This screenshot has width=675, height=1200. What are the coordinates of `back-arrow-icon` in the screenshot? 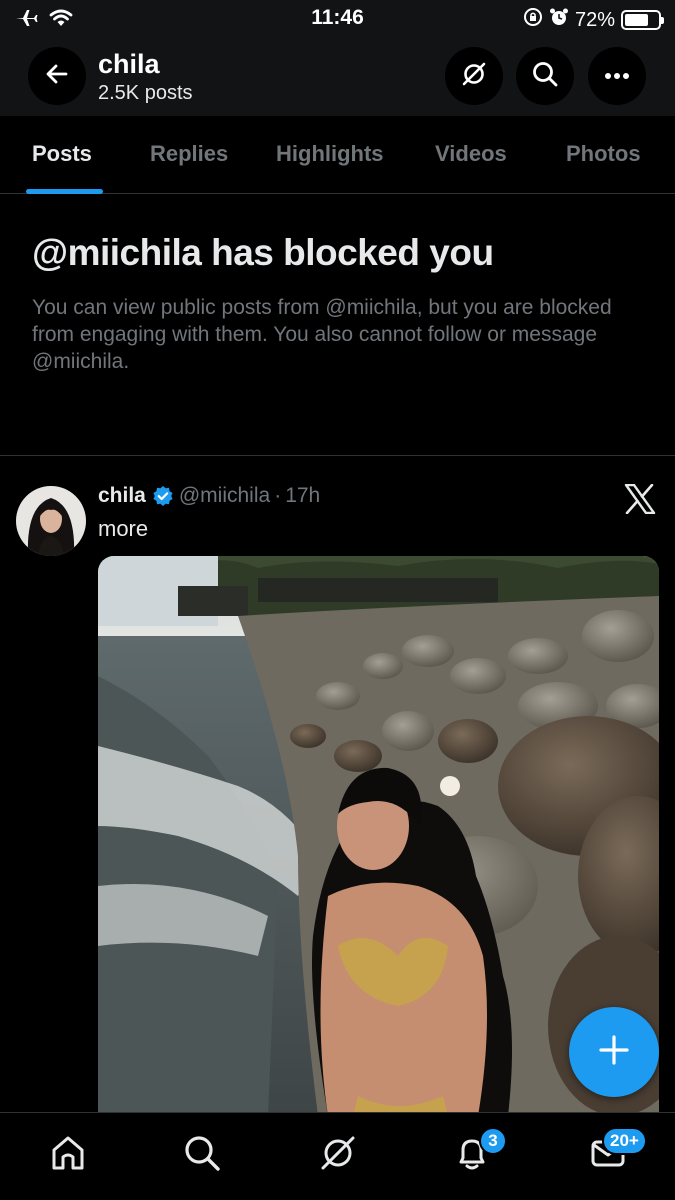 It's located at (57, 76).